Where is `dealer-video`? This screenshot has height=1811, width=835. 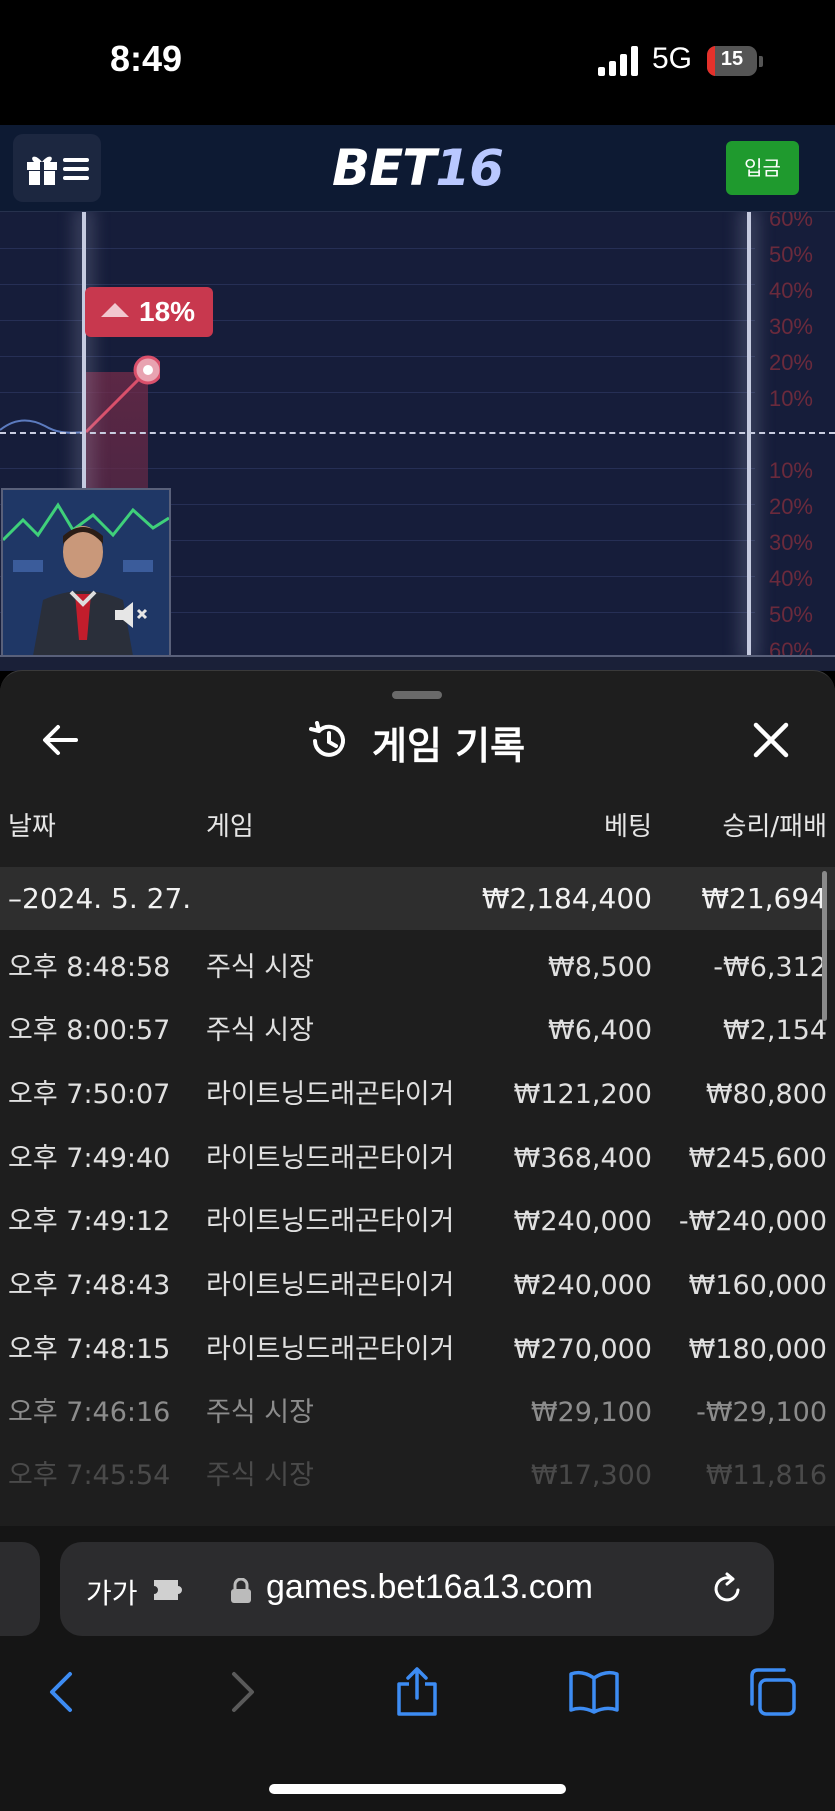
dealer-video is located at coordinates (86, 572).